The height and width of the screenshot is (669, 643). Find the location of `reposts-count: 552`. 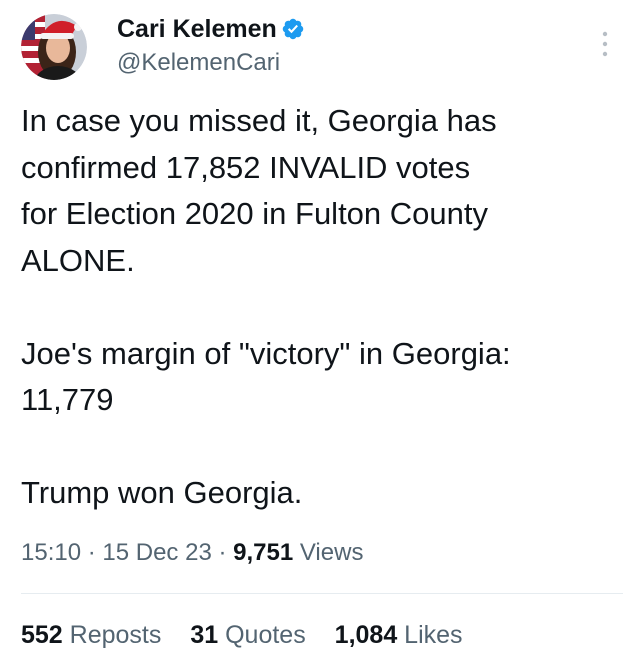

reposts-count: 552 is located at coordinates (42, 635).